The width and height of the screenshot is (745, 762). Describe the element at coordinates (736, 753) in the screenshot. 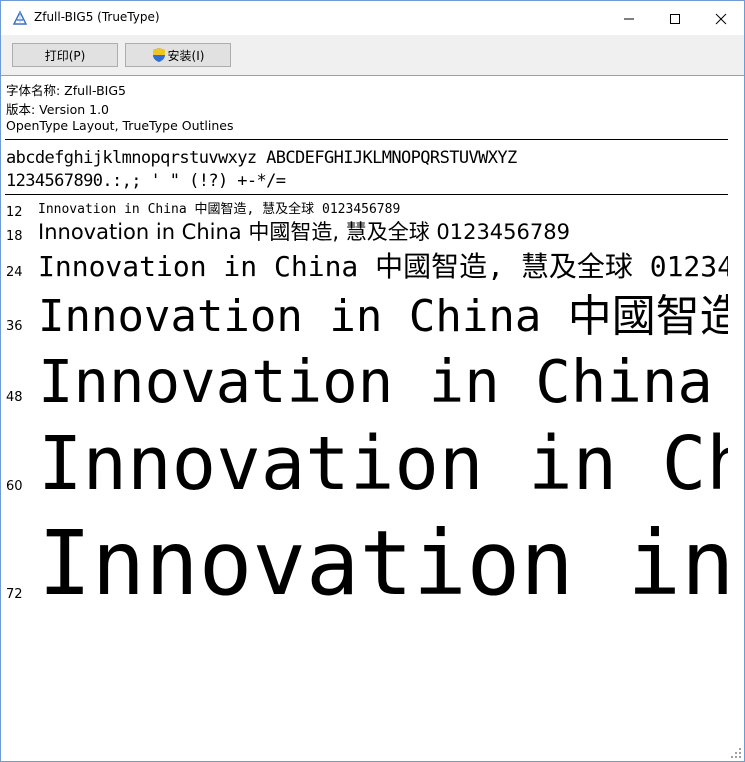

I see `resize-grip-icon` at that location.